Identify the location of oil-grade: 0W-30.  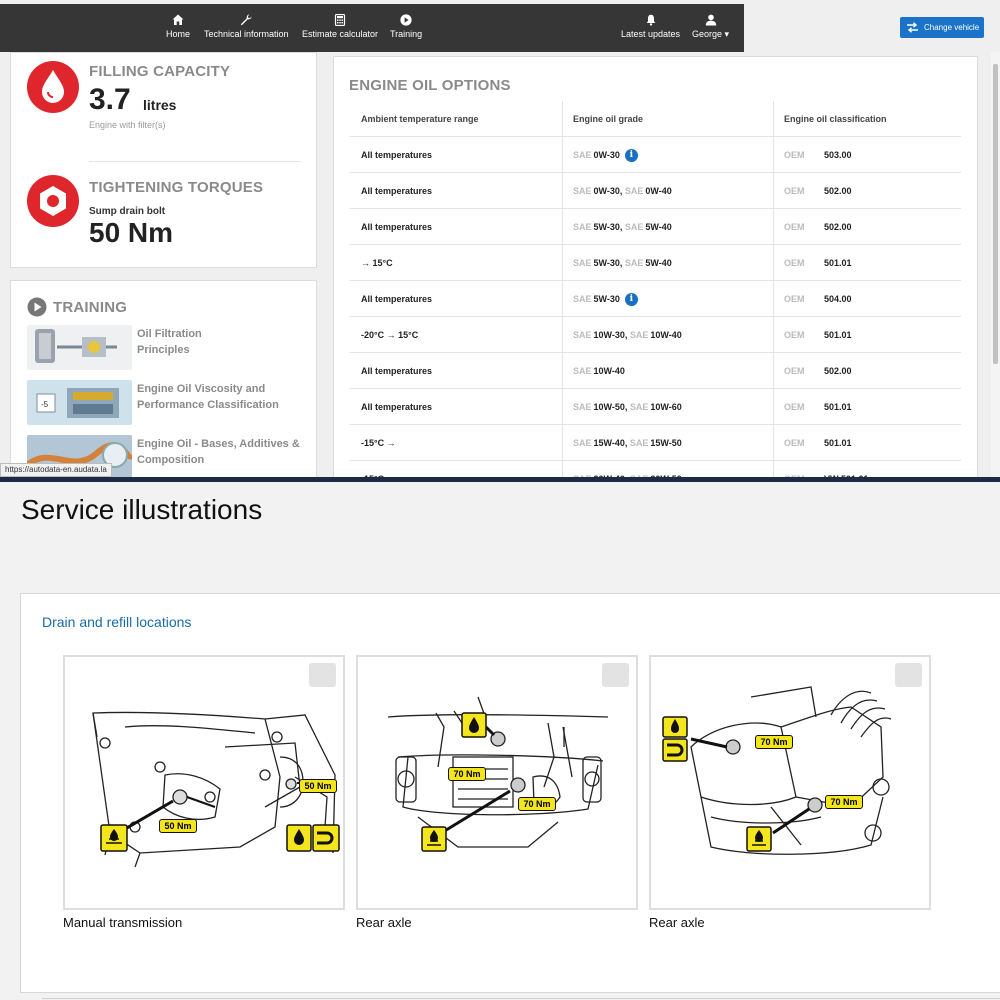
(606, 155).